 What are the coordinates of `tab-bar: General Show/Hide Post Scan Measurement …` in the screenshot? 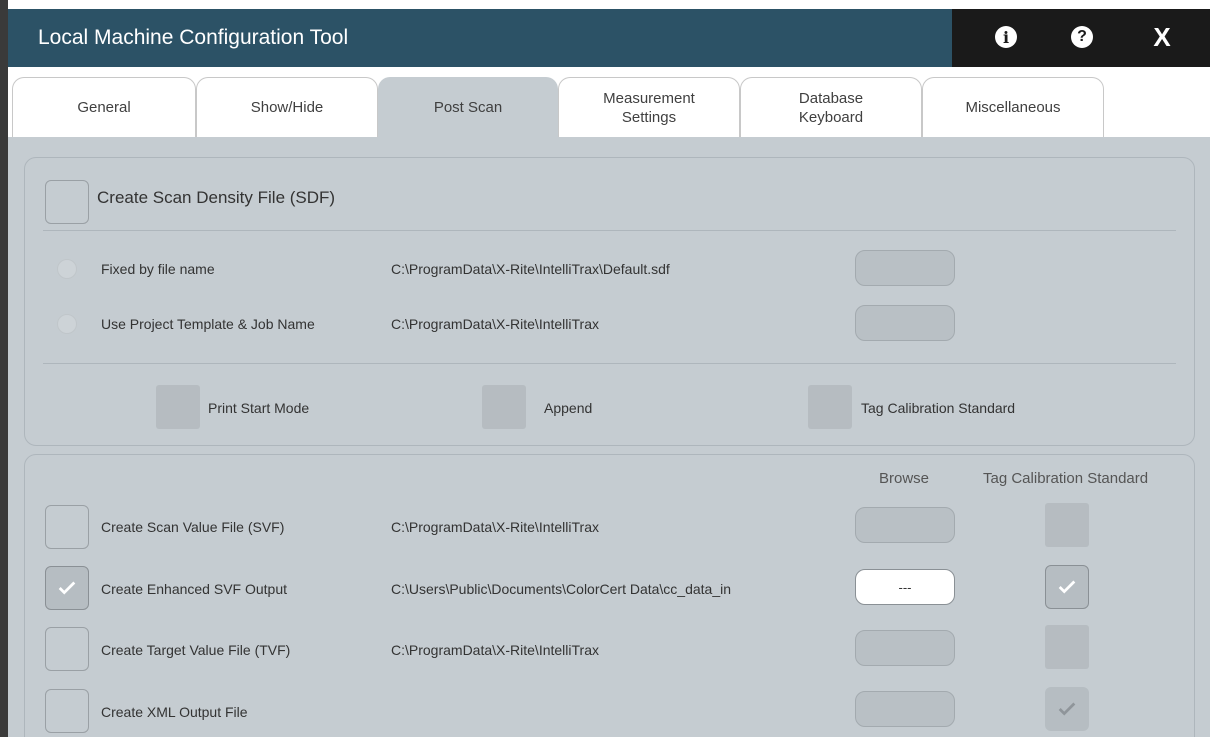 It's located at (609, 102).